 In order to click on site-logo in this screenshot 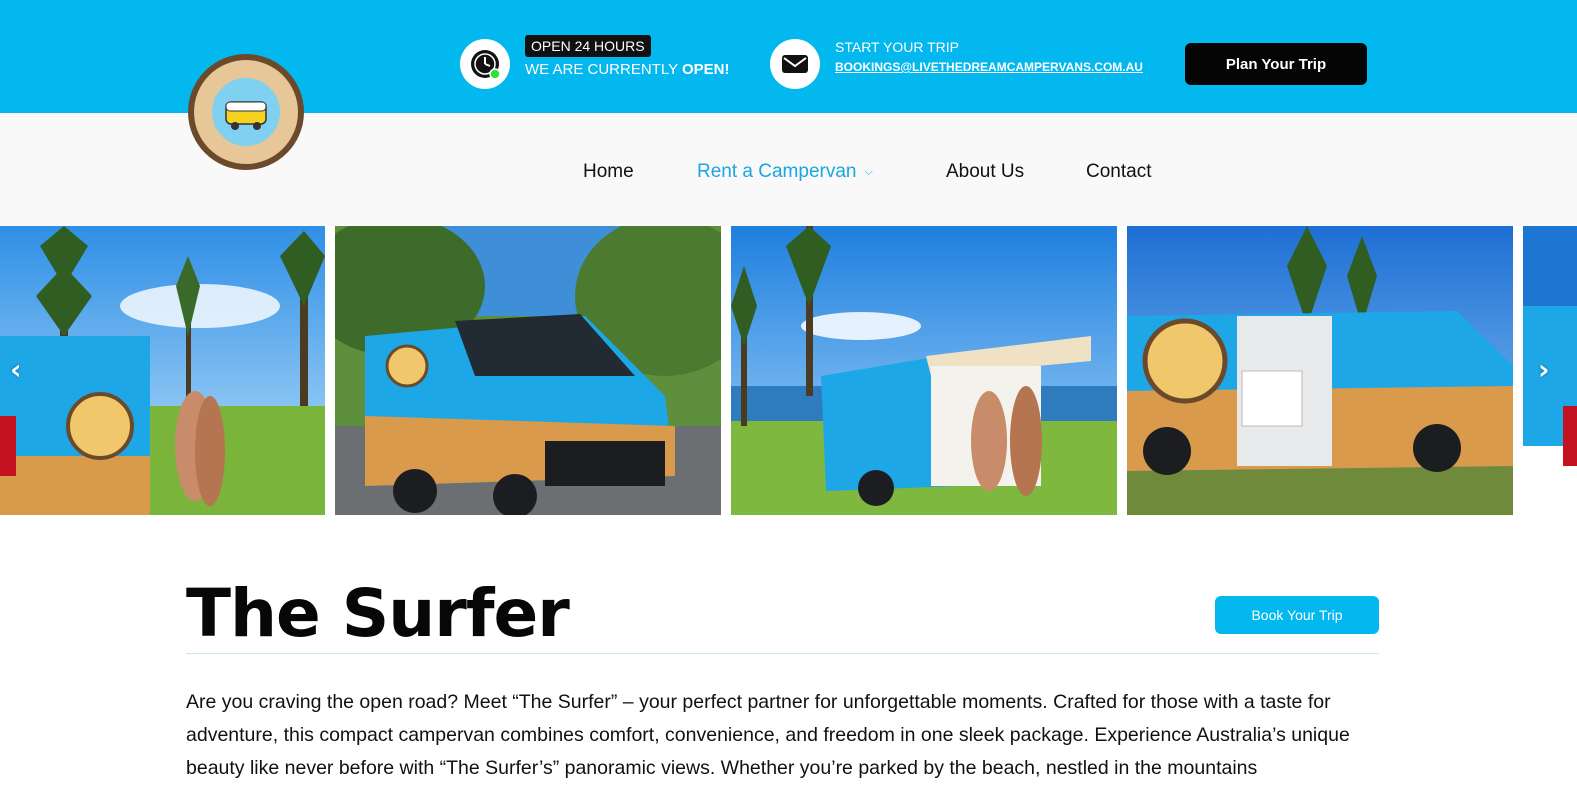, I will do `click(246, 112)`.